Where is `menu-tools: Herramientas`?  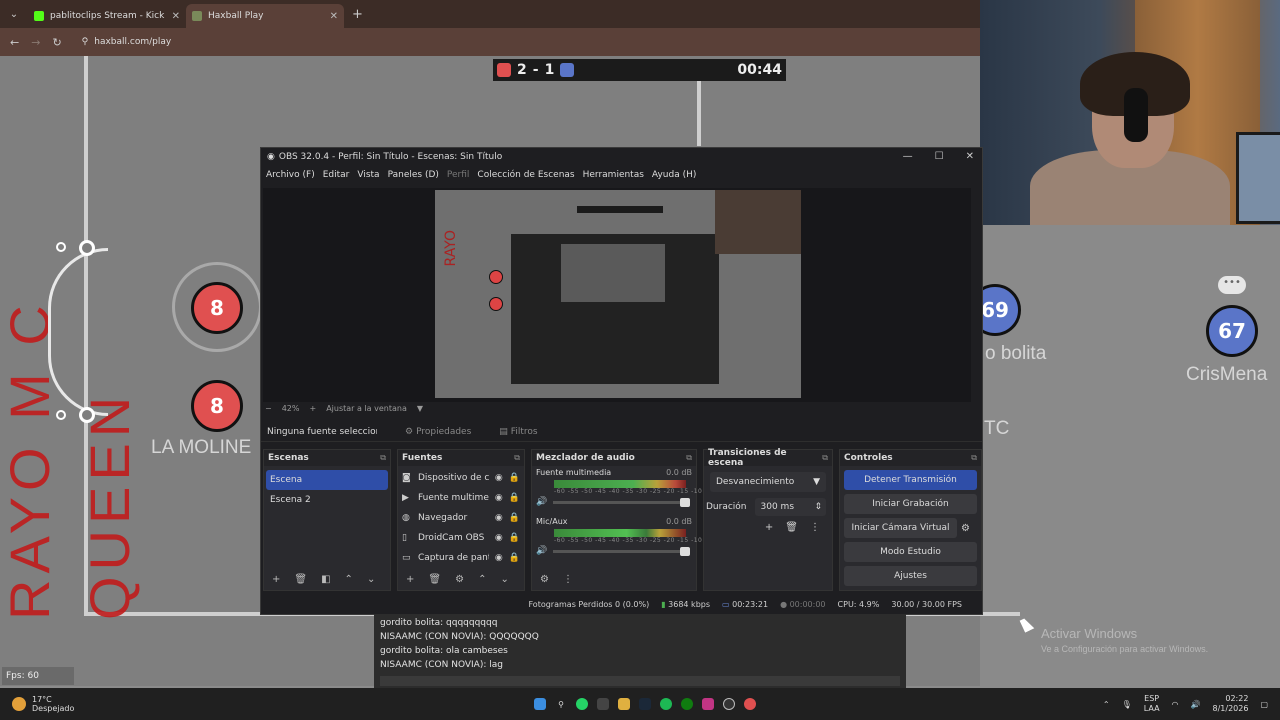
menu-tools: Herramientas is located at coordinates (613, 175).